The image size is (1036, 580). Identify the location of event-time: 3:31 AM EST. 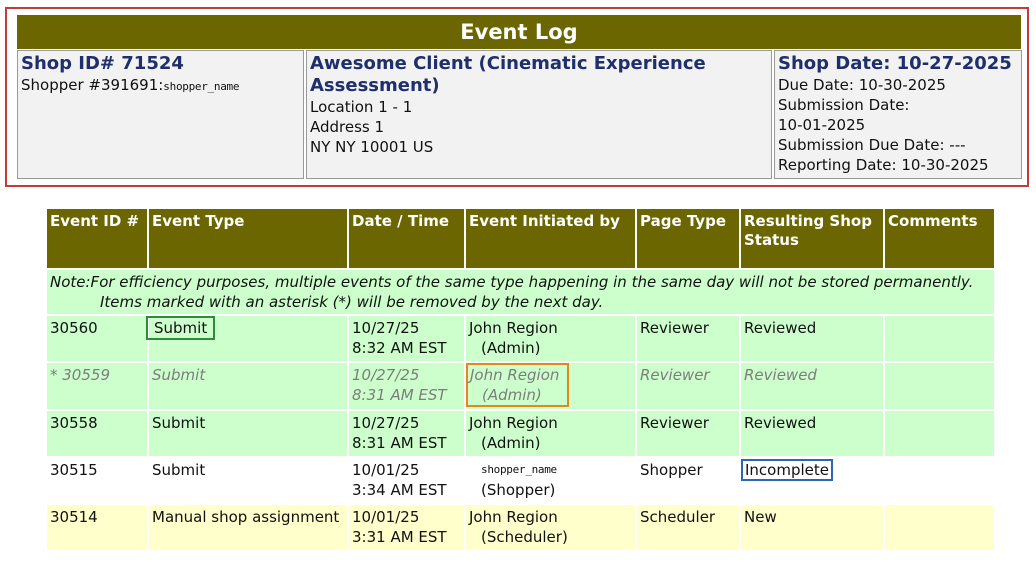
(399, 537).